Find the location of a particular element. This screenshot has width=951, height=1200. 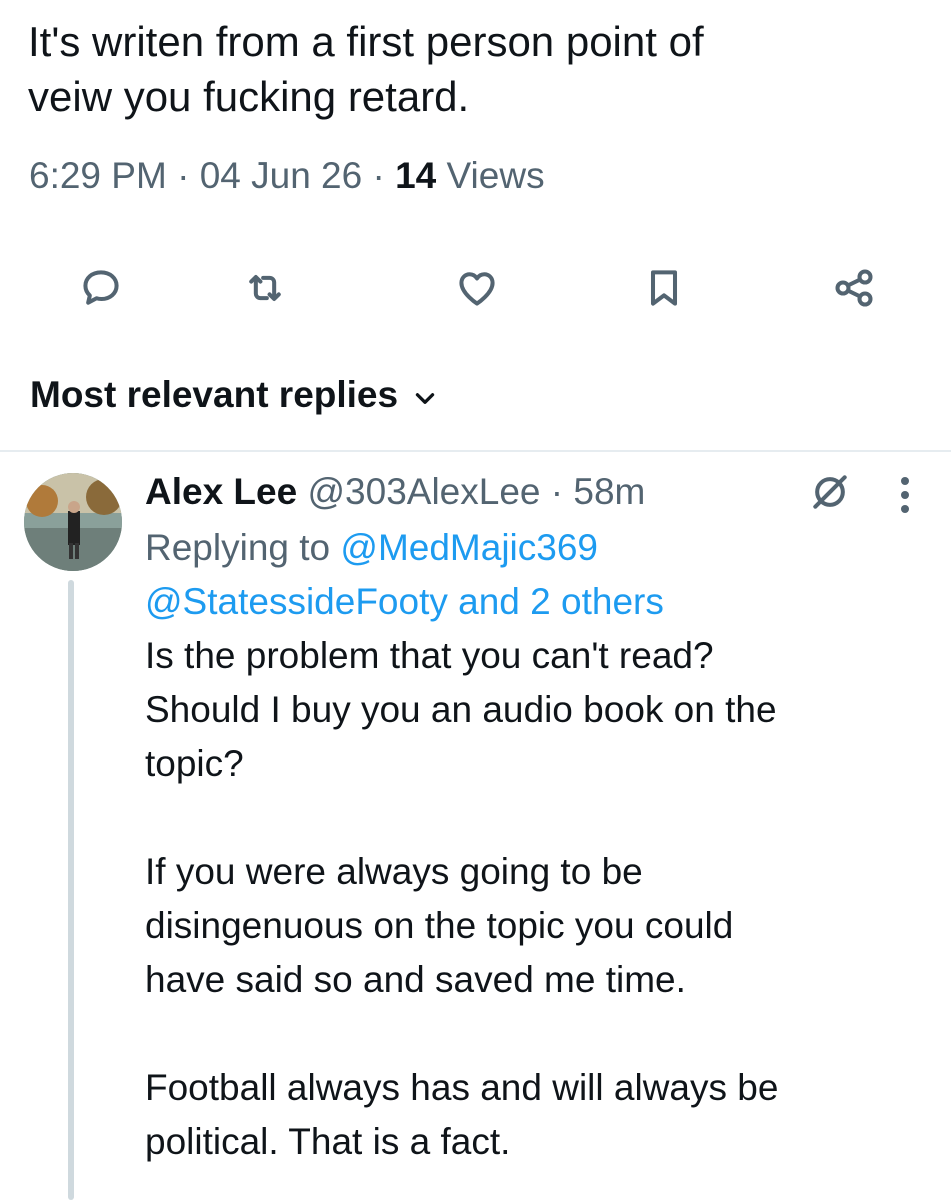

like-button is located at coordinates (477, 288).